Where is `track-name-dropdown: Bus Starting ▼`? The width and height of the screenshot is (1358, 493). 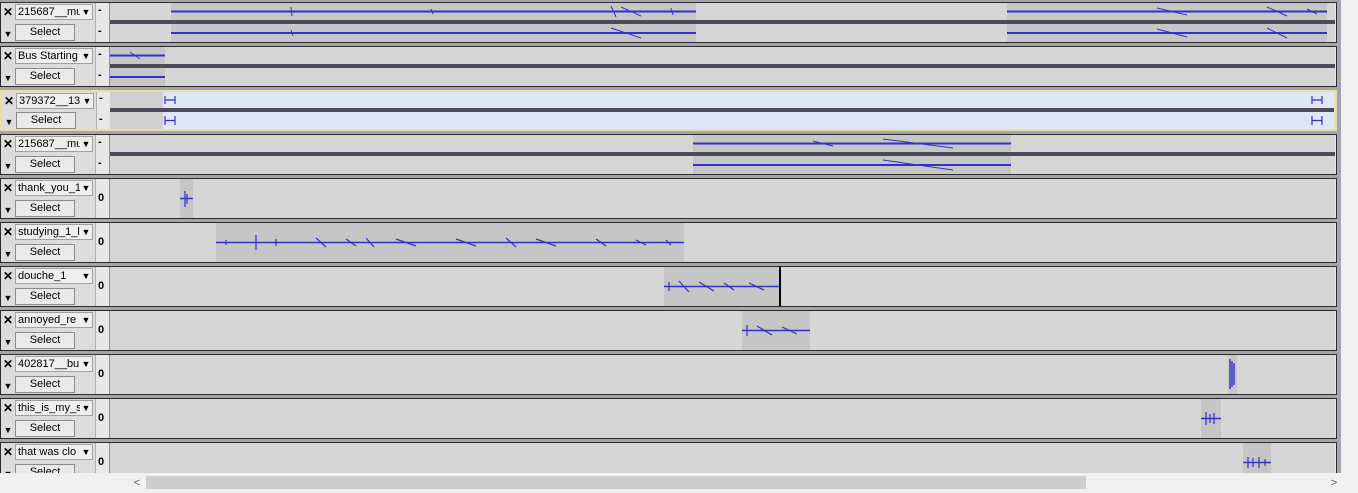 track-name-dropdown: Bus Starting ▼ is located at coordinates (54, 56).